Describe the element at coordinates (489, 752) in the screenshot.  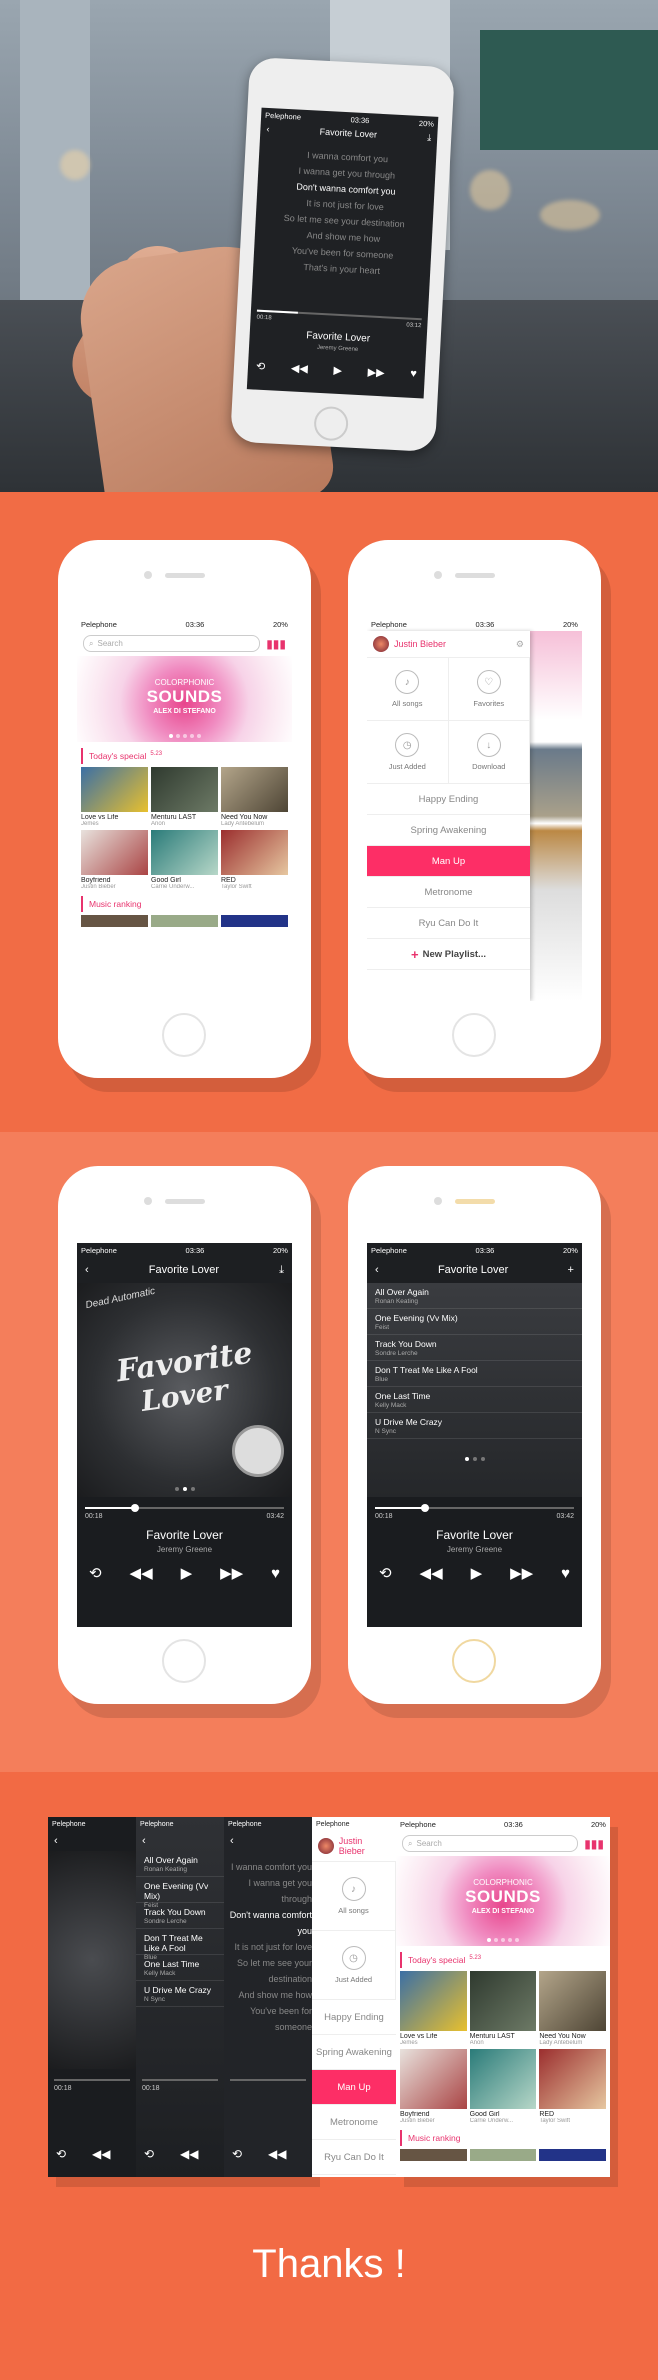
I see `drawer-download: ↓ Download` at that location.